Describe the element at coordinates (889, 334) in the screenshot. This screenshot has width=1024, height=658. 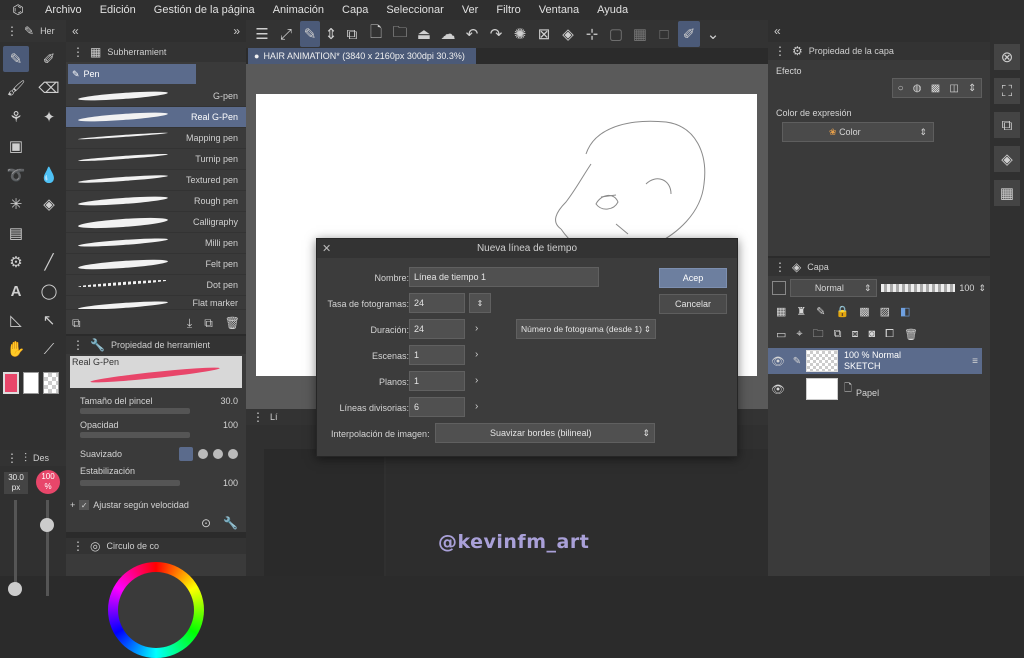
I see `duplicate-layer-icon: ⧠` at that location.